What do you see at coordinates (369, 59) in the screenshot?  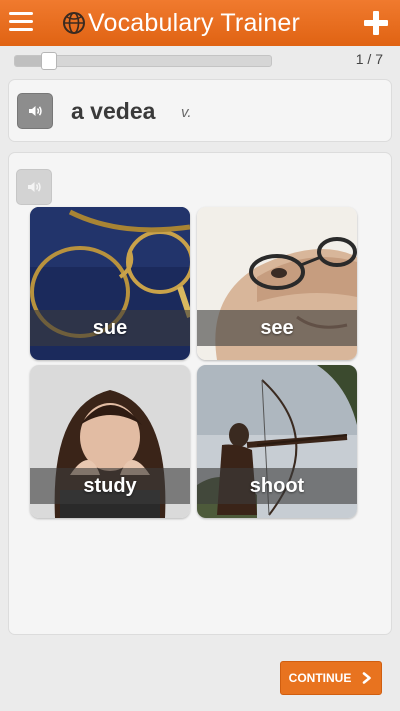 I see `progress-count: 1 / 7` at bounding box center [369, 59].